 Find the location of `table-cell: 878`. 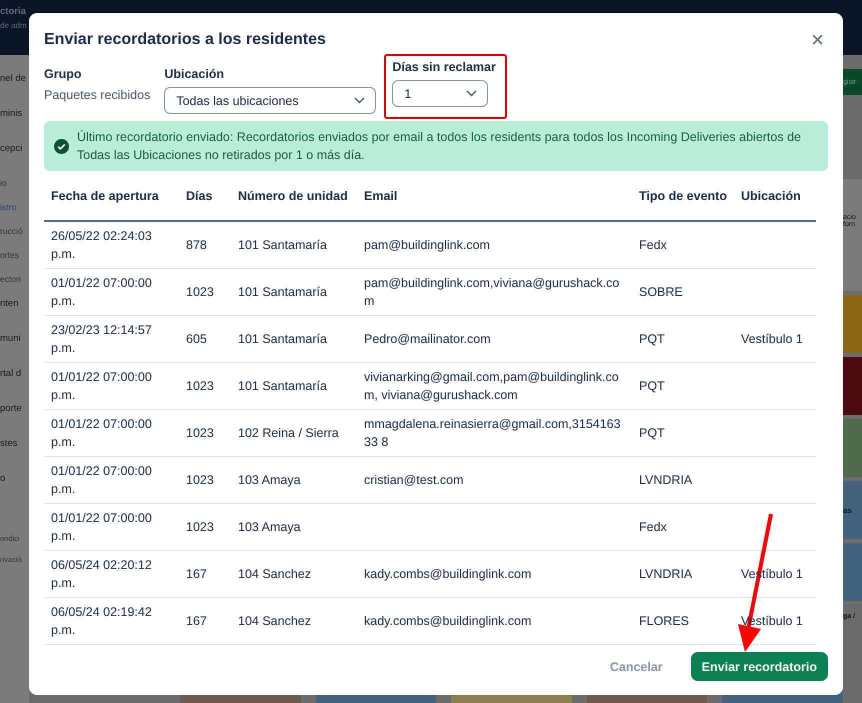

table-cell: 878 is located at coordinates (196, 245).